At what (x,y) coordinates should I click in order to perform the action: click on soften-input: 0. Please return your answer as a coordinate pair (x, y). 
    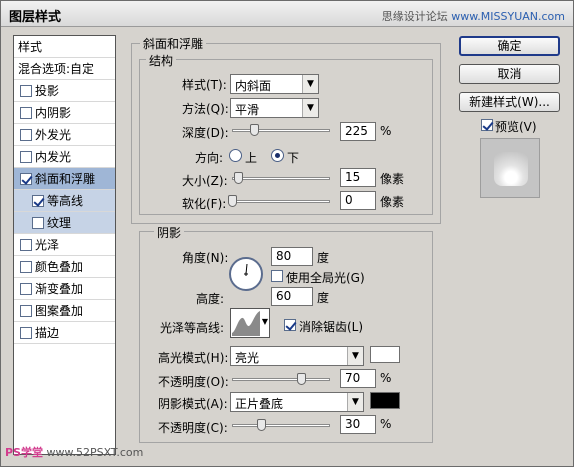
    Looking at the image, I should click on (358, 200).